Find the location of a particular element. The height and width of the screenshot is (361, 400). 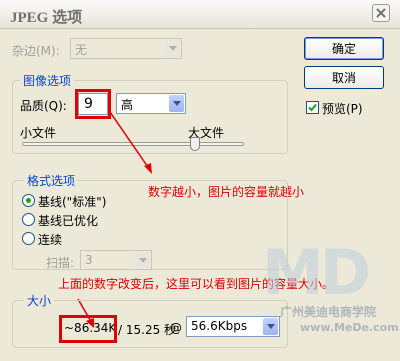

radio-label-progressive: 连续 is located at coordinates (50, 240).